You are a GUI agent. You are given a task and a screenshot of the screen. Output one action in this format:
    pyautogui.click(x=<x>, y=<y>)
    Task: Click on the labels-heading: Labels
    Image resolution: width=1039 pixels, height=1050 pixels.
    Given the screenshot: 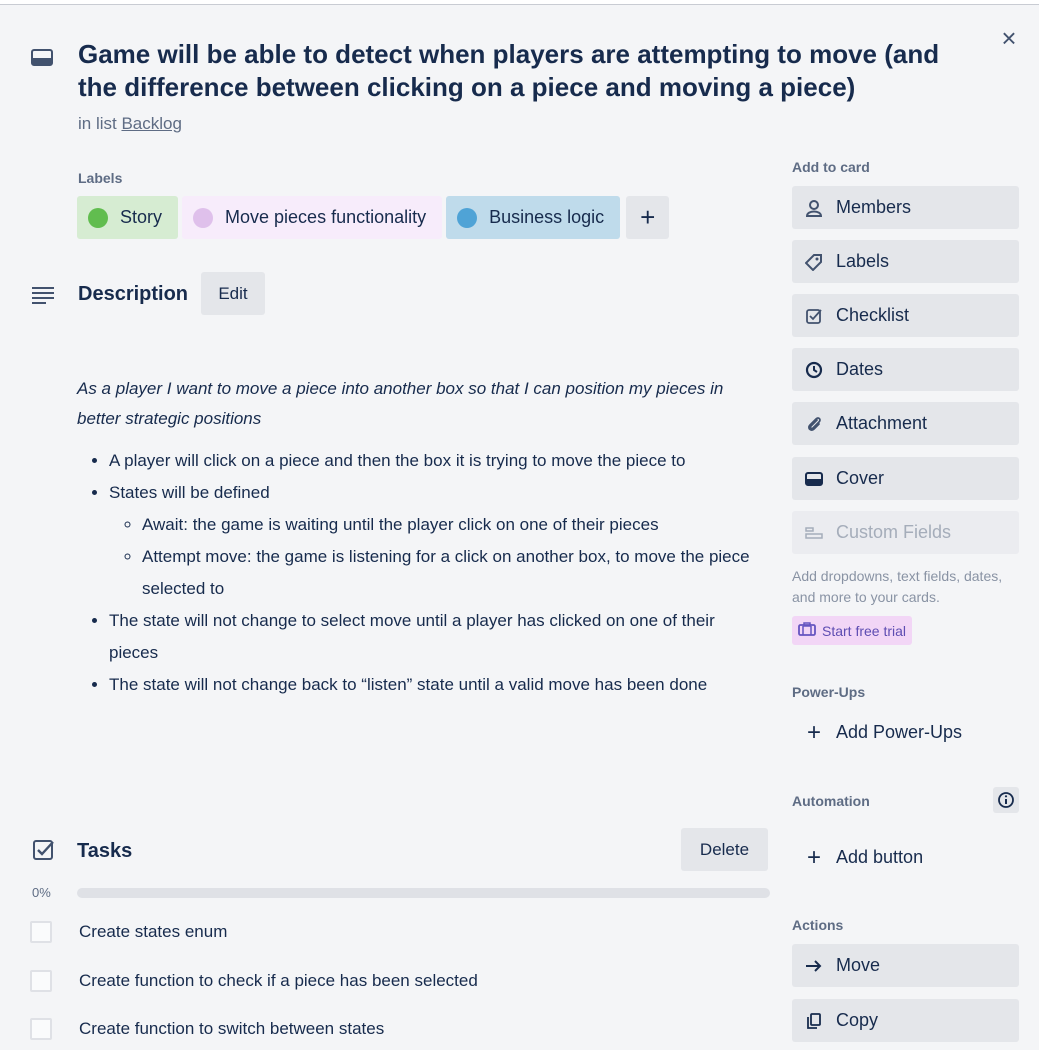 What is the action you would take?
    pyautogui.click(x=100, y=178)
    